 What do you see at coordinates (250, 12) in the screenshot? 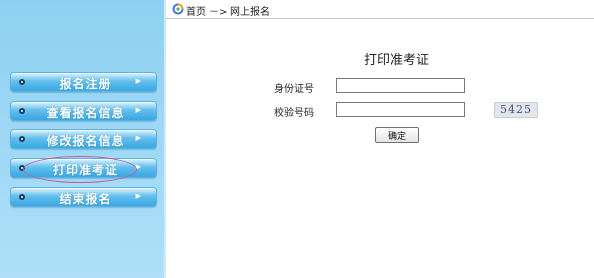
I see `breadcrumb-current: 网上报名` at bounding box center [250, 12].